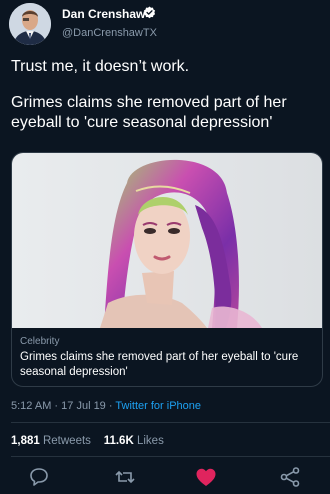 The image size is (330, 494). I want to click on author-handle: @DanCrenshawTX, so click(109, 33).